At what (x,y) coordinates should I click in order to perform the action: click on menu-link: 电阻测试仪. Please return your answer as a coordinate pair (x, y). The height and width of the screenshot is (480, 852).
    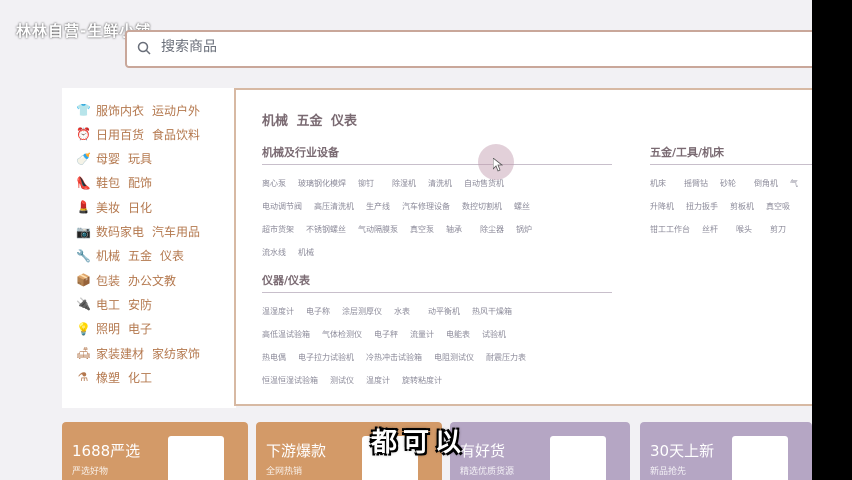
    Looking at the image, I should click on (454, 357).